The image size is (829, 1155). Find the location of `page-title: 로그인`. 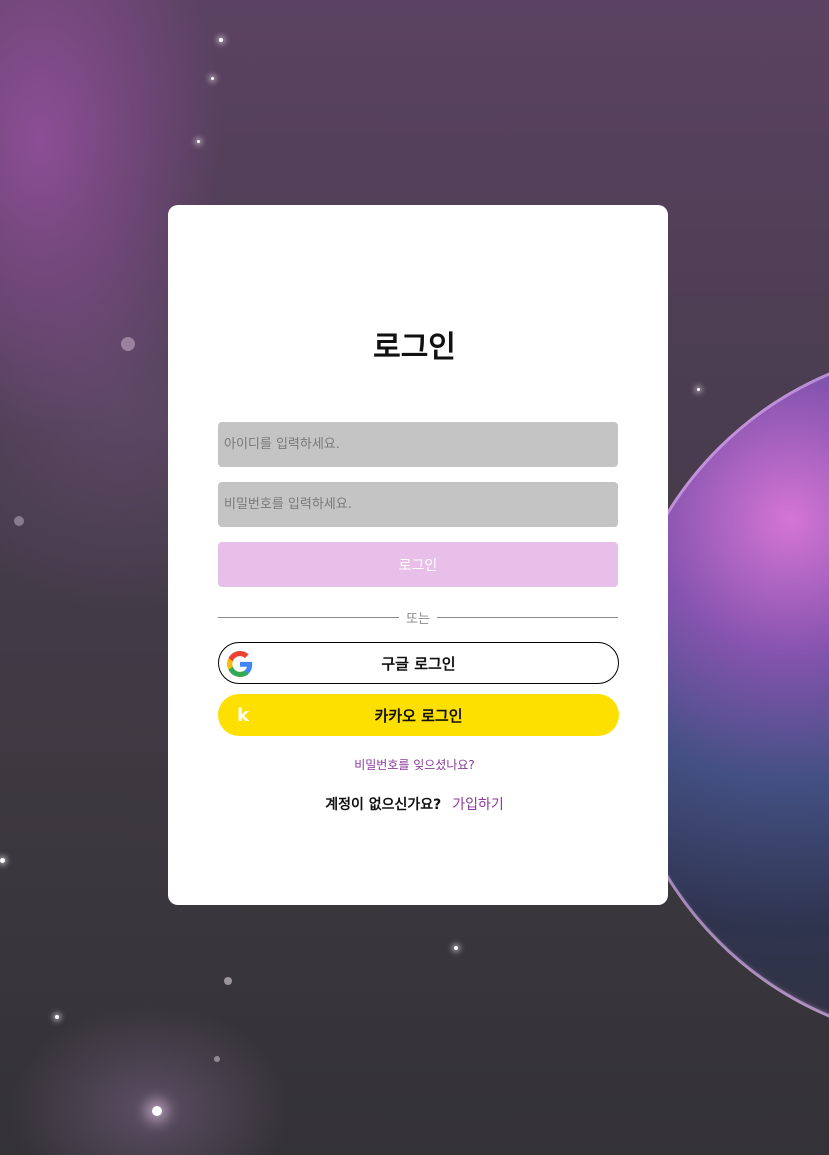

page-title: 로그인 is located at coordinates (414, 347).